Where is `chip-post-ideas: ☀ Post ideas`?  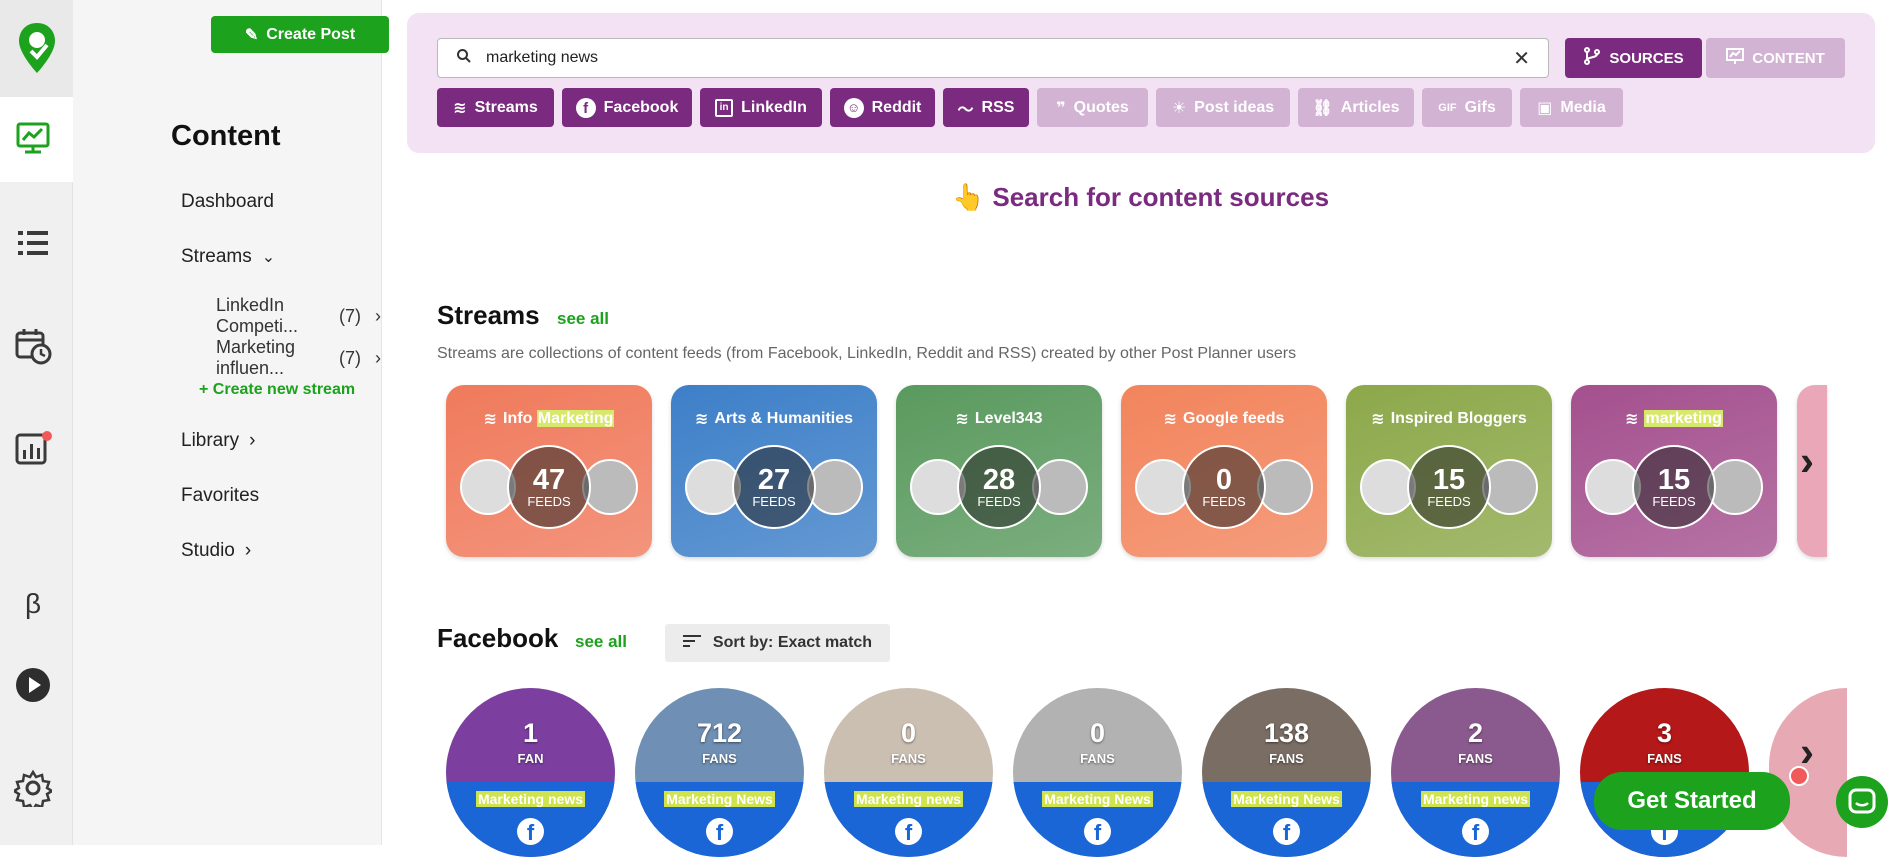 chip-post-ideas: ☀ Post ideas is located at coordinates (1223, 107).